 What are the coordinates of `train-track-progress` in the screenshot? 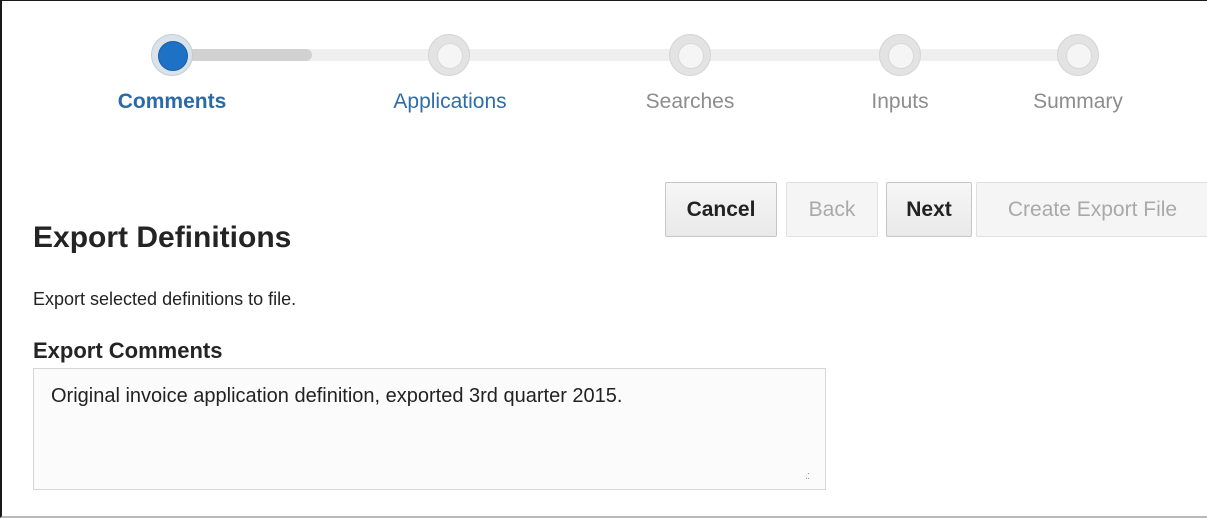 It's located at (242, 55).